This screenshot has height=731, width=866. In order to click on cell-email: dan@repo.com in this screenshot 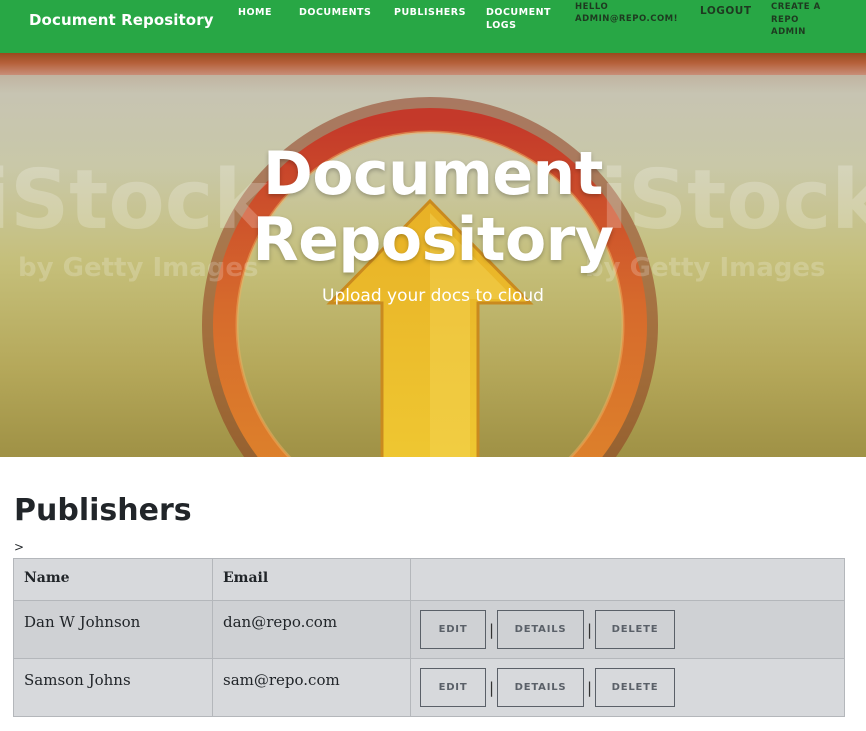, I will do `click(311, 629)`.